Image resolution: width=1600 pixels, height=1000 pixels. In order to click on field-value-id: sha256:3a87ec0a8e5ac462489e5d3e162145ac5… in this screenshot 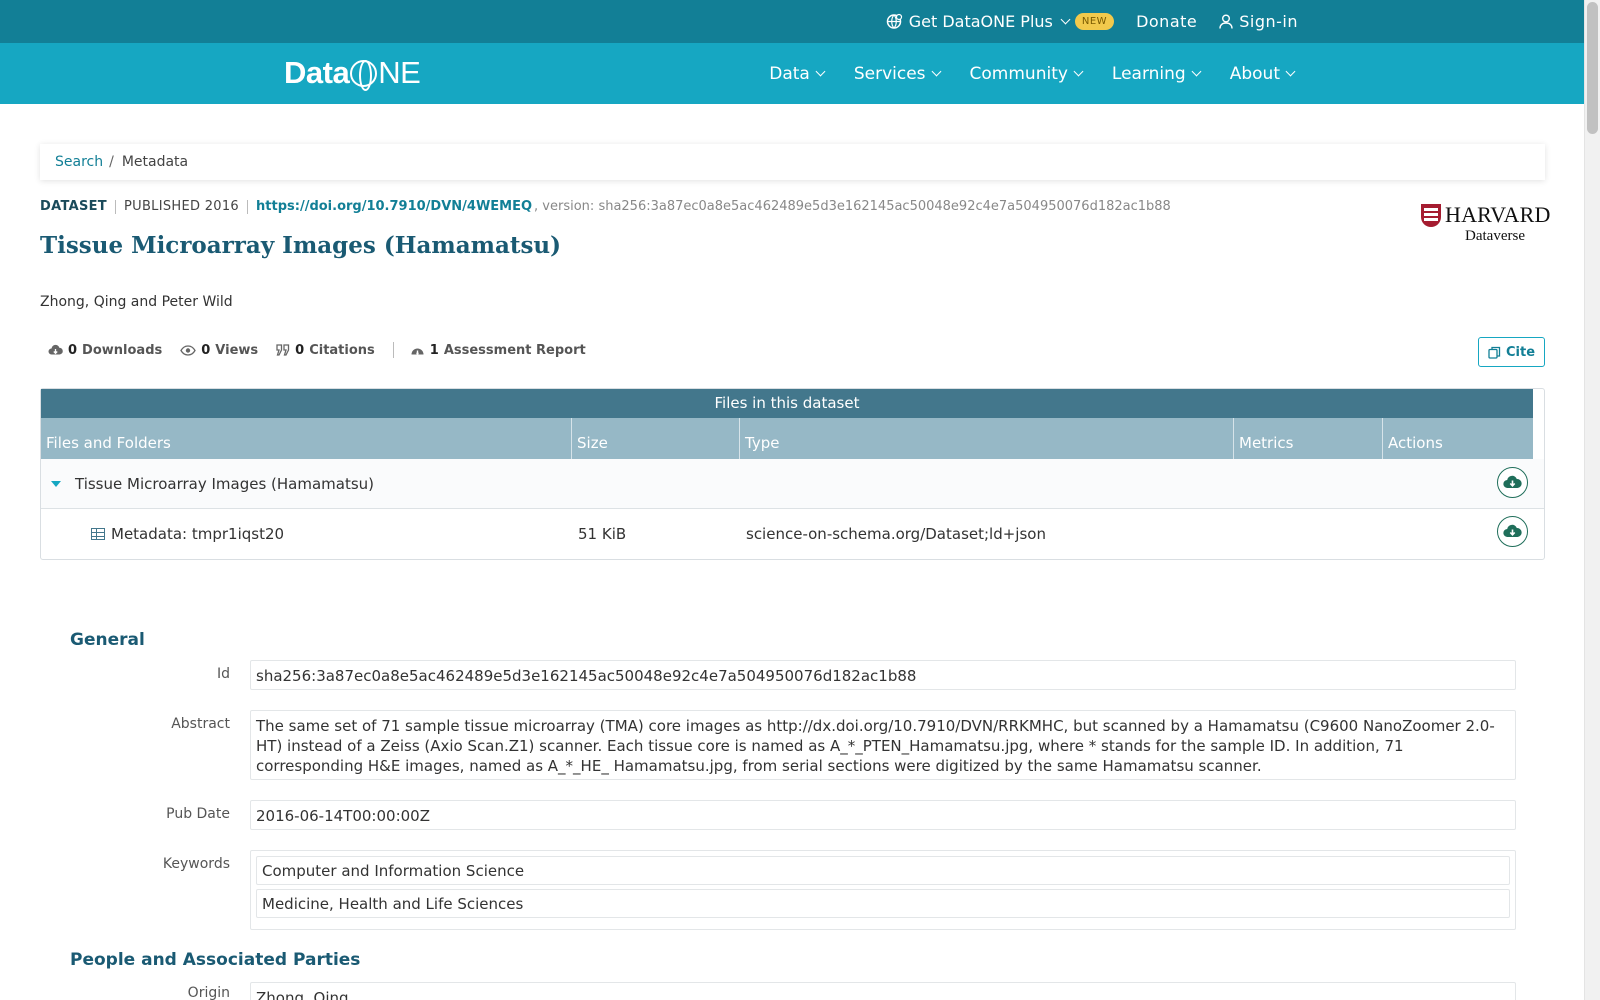, I will do `click(883, 675)`.